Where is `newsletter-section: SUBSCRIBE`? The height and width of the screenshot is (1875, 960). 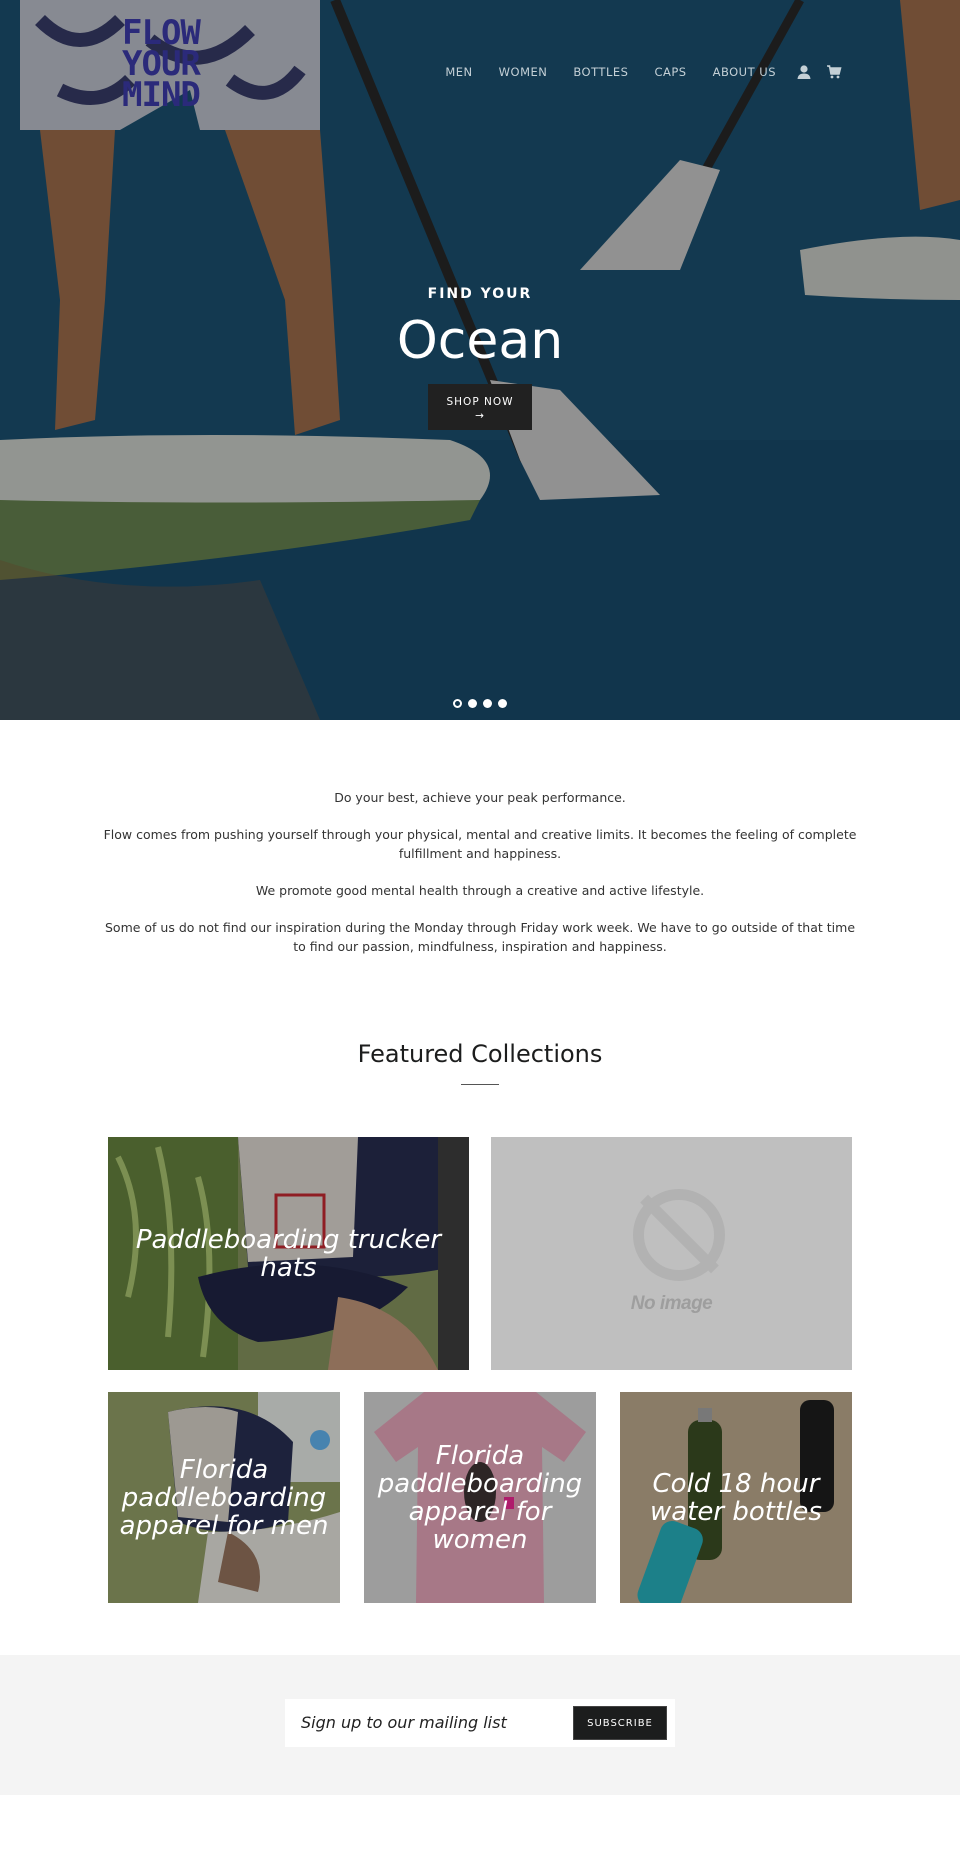 newsletter-section: SUBSCRIBE is located at coordinates (480, 1725).